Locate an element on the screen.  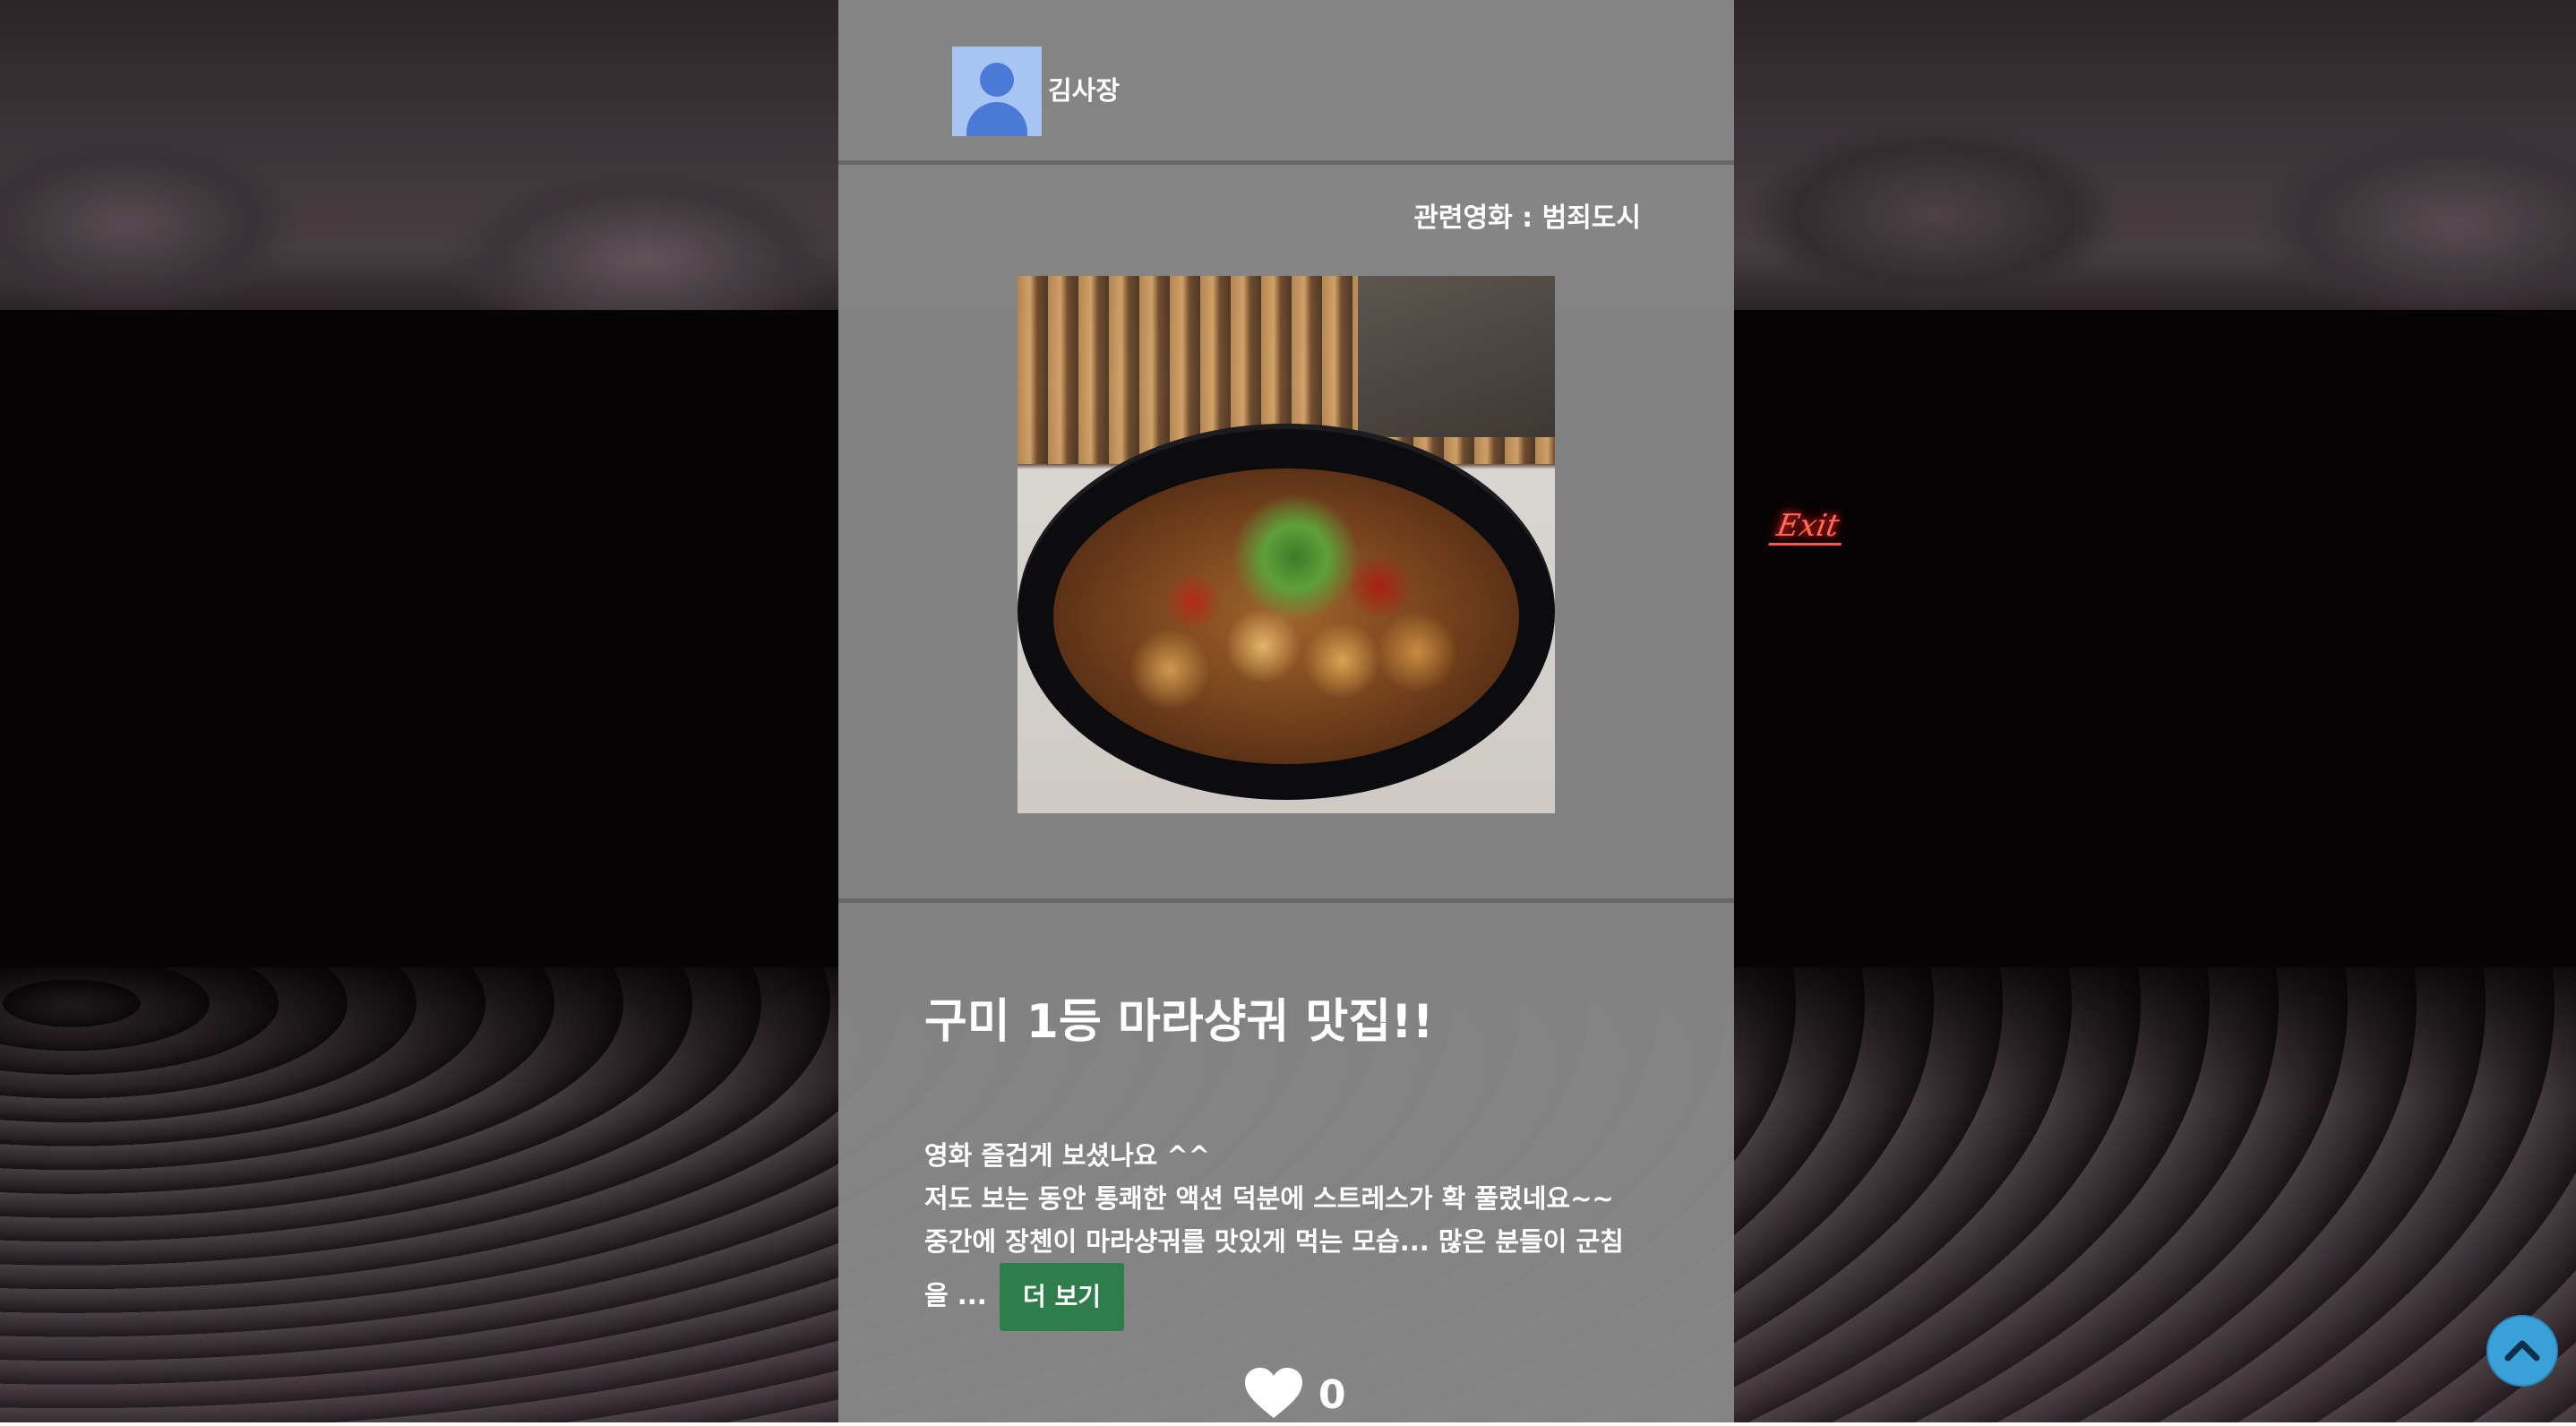
photo-floor is located at coordinates (1456, 357).